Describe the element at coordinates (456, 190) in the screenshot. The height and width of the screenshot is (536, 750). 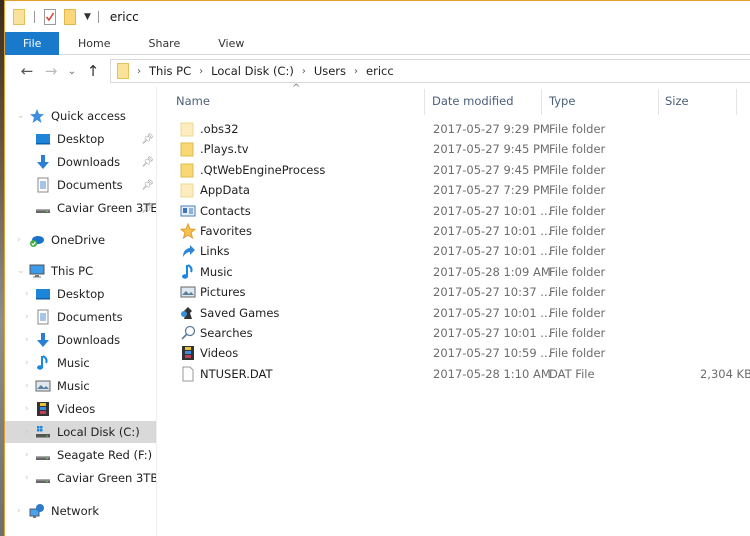
I see `file-row: AppData 2017-05-27 7:29 PM File folder` at that location.